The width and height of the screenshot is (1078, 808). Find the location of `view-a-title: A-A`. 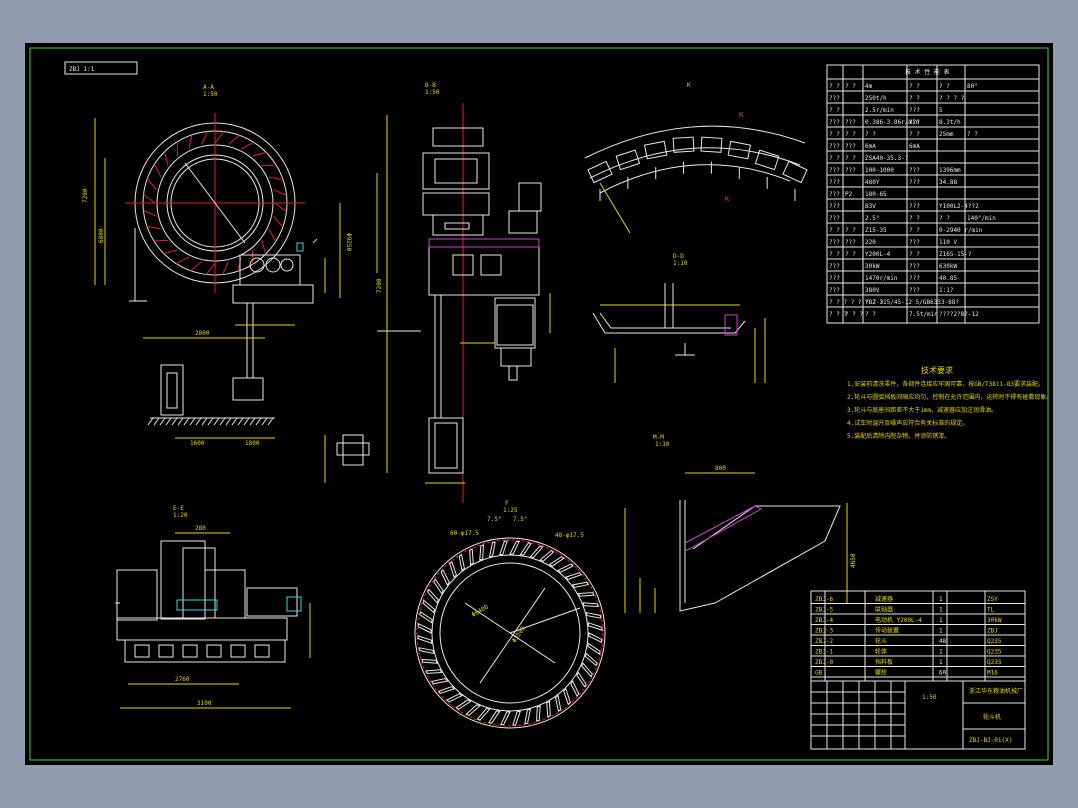

view-a-title: A-A is located at coordinates (208, 87).